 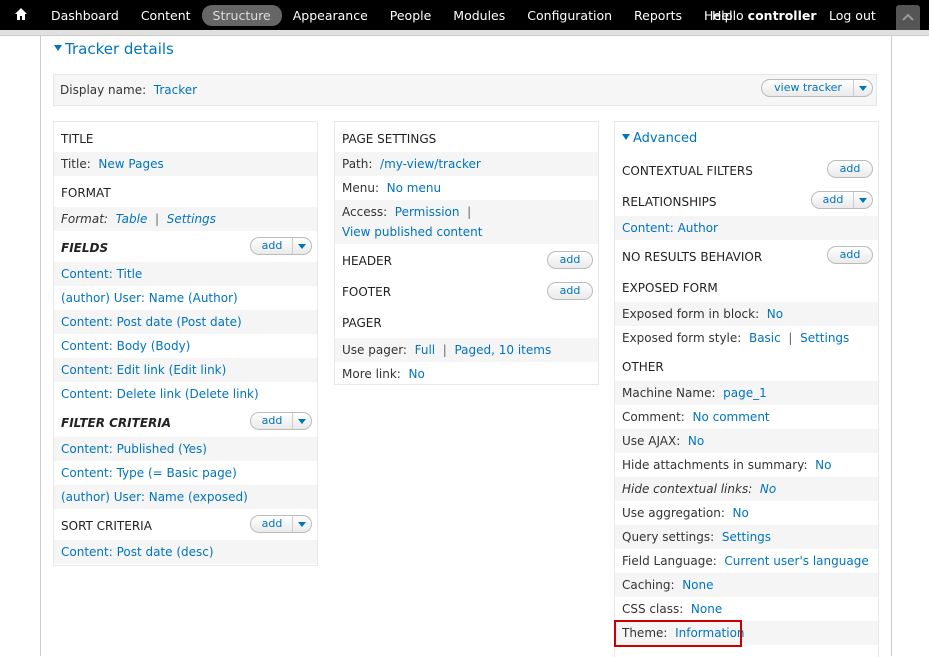 I want to click on filter-item: (author) User: Name (exposed), so click(x=185, y=497).